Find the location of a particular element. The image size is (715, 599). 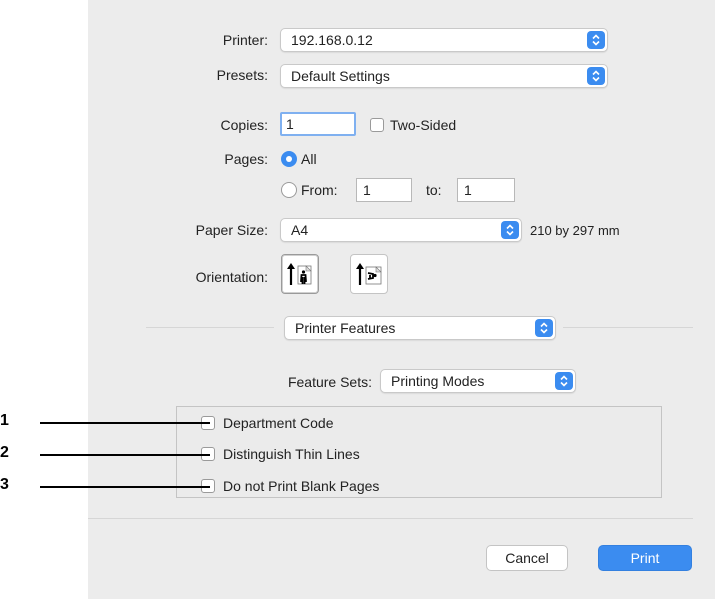

portrait-orientation-button is located at coordinates (300, 274).